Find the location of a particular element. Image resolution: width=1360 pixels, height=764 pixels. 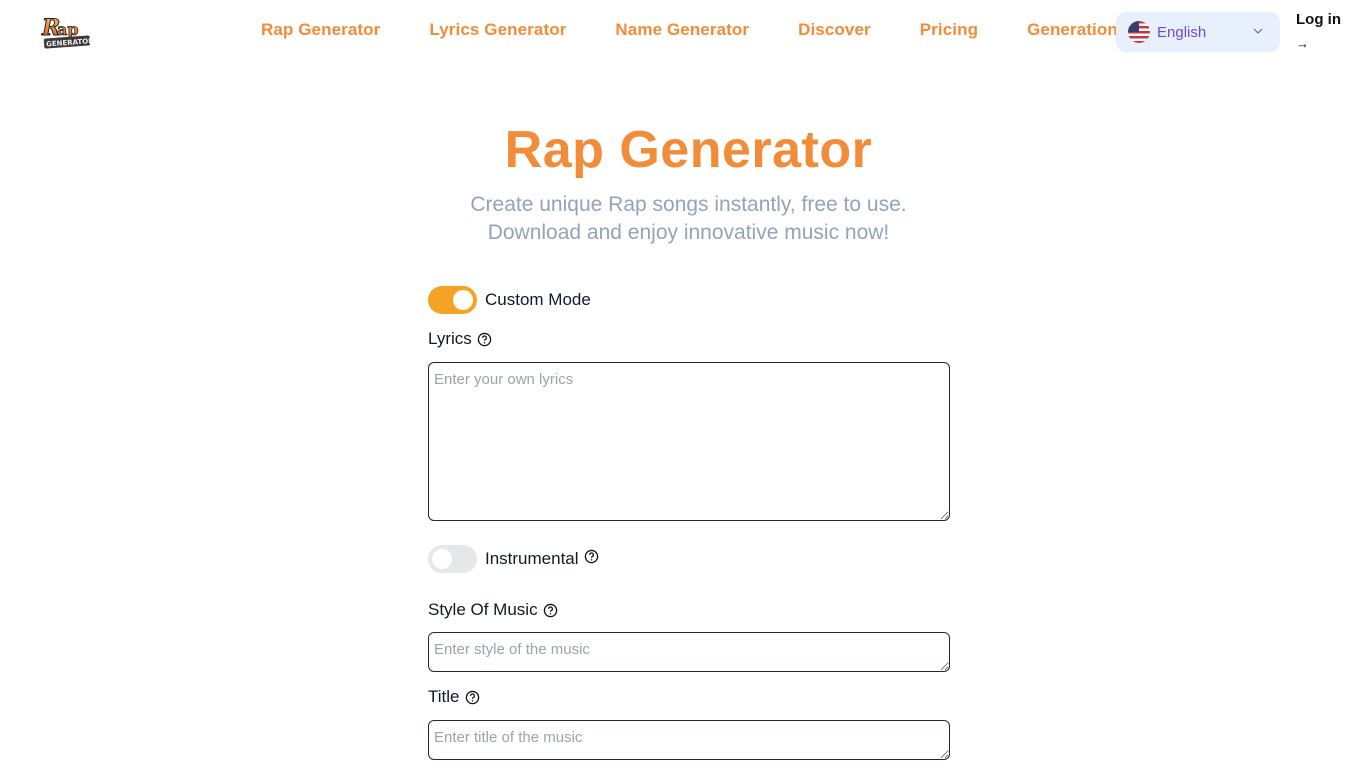

instrumental-toggle is located at coordinates (452, 559).